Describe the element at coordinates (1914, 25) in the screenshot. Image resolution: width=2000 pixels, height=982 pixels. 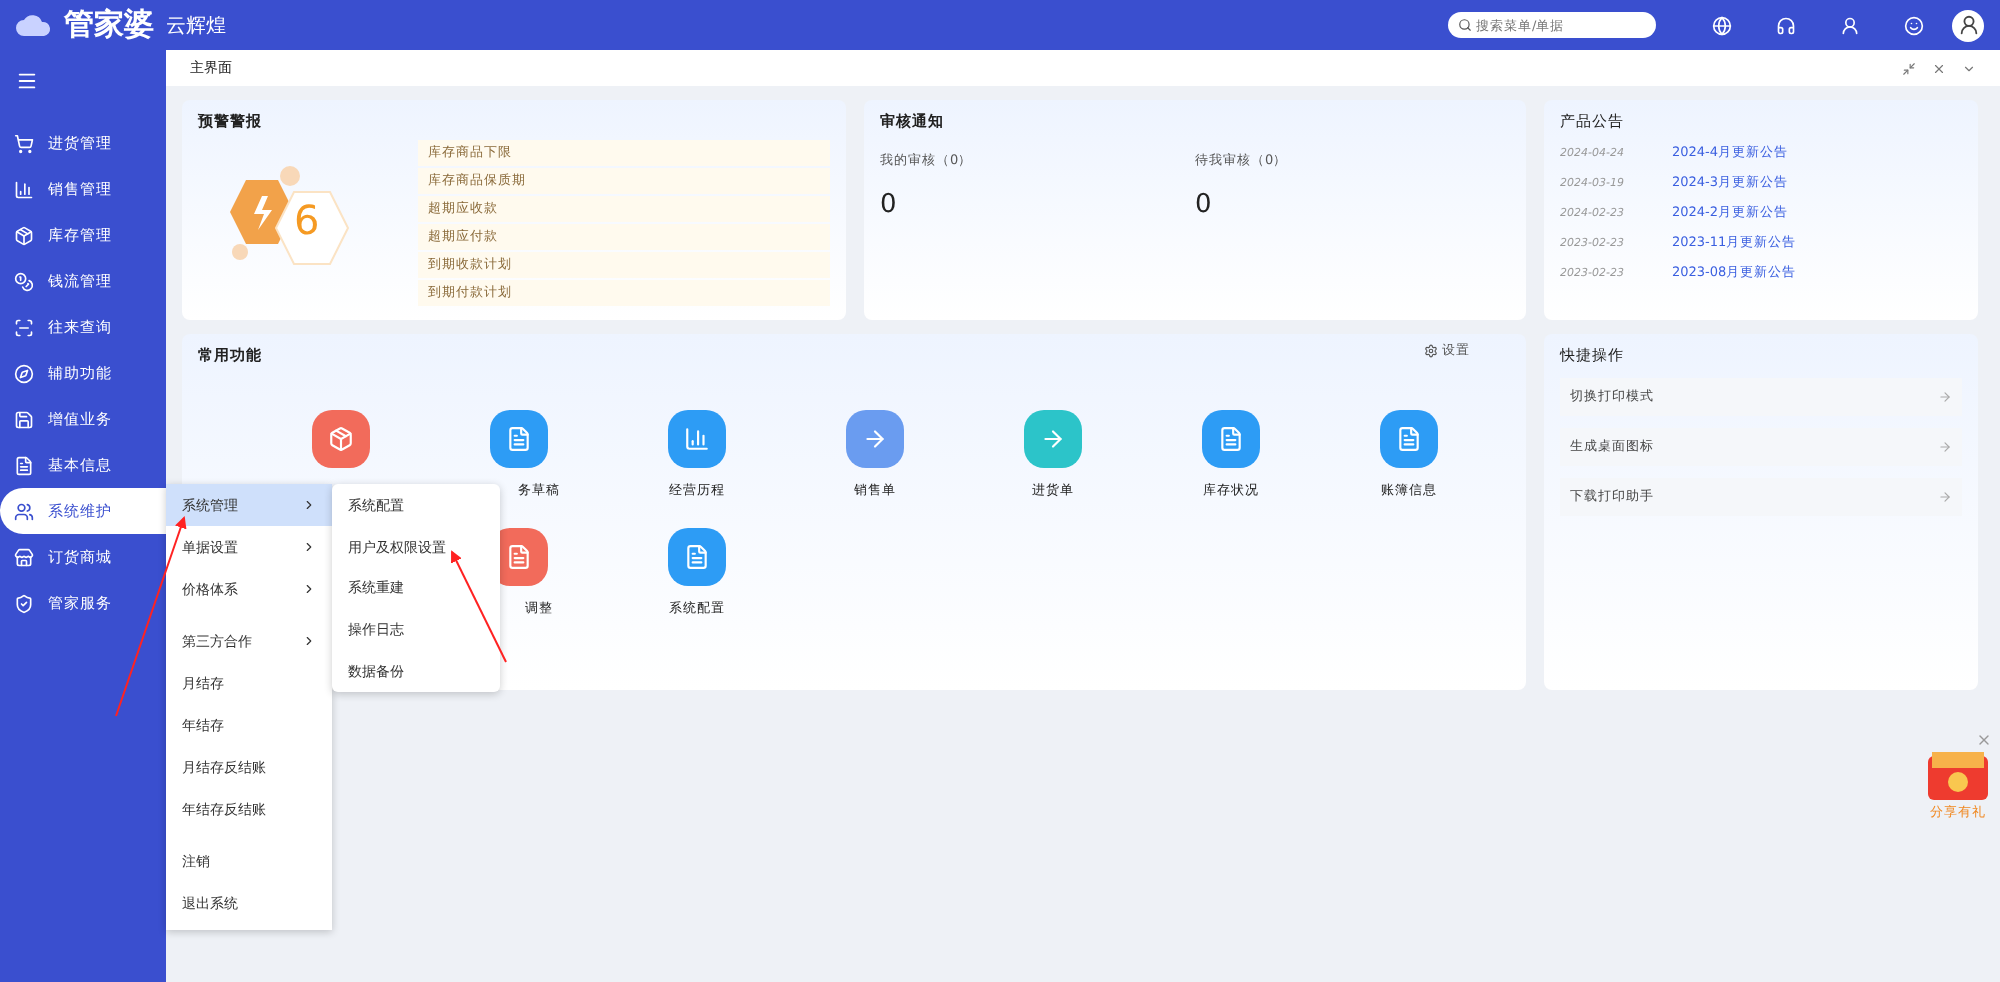
I see `smile-icon` at that location.